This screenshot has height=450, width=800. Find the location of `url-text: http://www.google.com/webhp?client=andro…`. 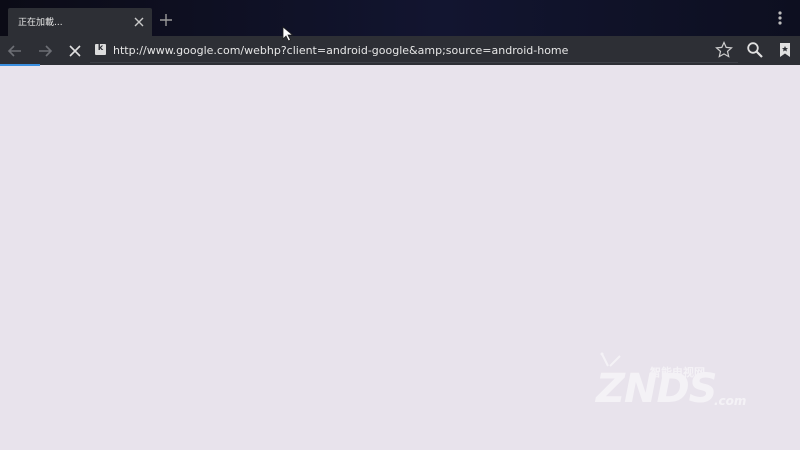

url-text: http://www.google.com/webhp?client=andro… is located at coordinates (340, 50).